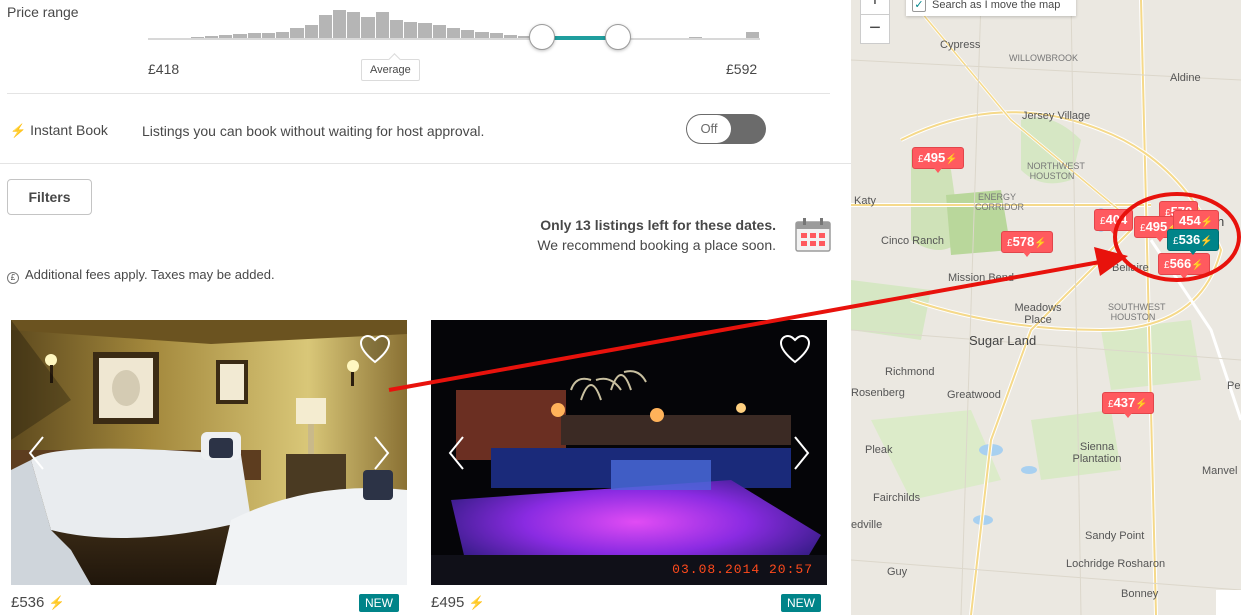 Image resolution: width=1241 pixels, height=615 pixels. I want to click on zoom-out-button: −, so click(875, 29).